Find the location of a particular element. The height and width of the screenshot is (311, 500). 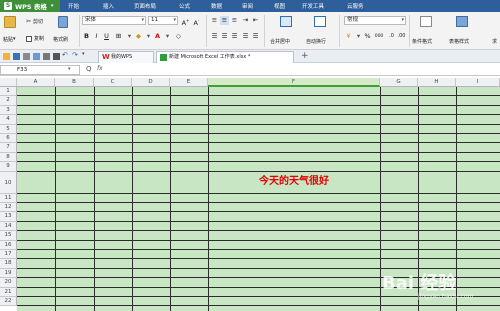

decrease-decimal-icon: .00 is located at coordinates (401, 36).